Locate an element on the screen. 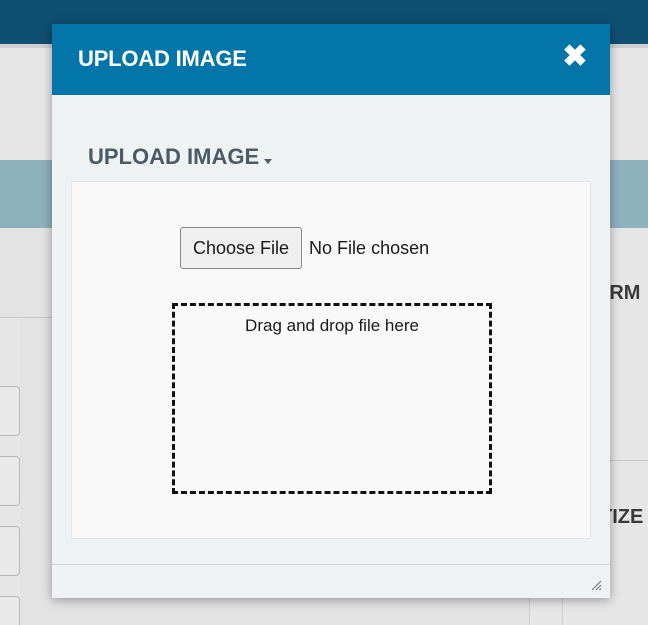 The width and height of the screenshot is (648, 625). section-title: UPLOAD IMAGE is located at coordinates (174, 156).